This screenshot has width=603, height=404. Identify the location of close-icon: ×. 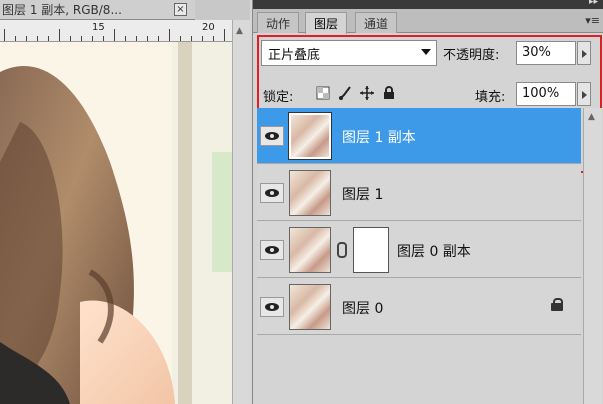
(180, 9).